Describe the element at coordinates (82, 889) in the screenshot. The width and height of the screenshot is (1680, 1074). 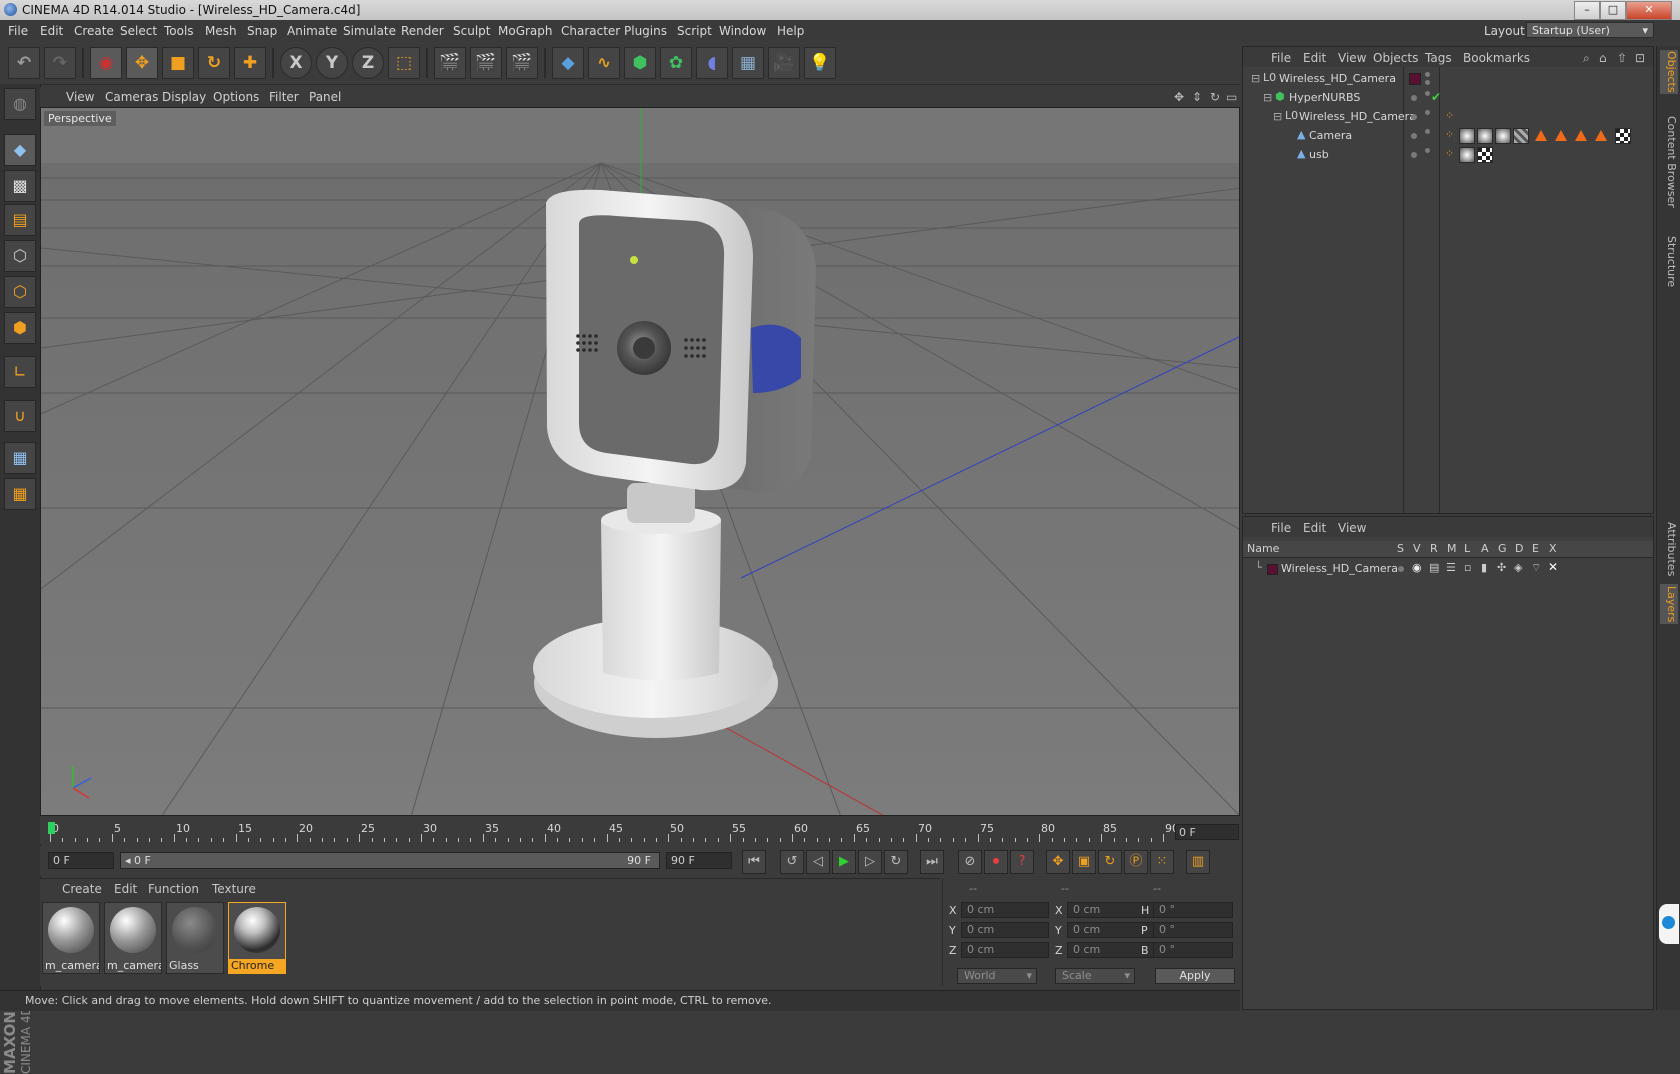
I see `material-menu-create: Create` at that location.